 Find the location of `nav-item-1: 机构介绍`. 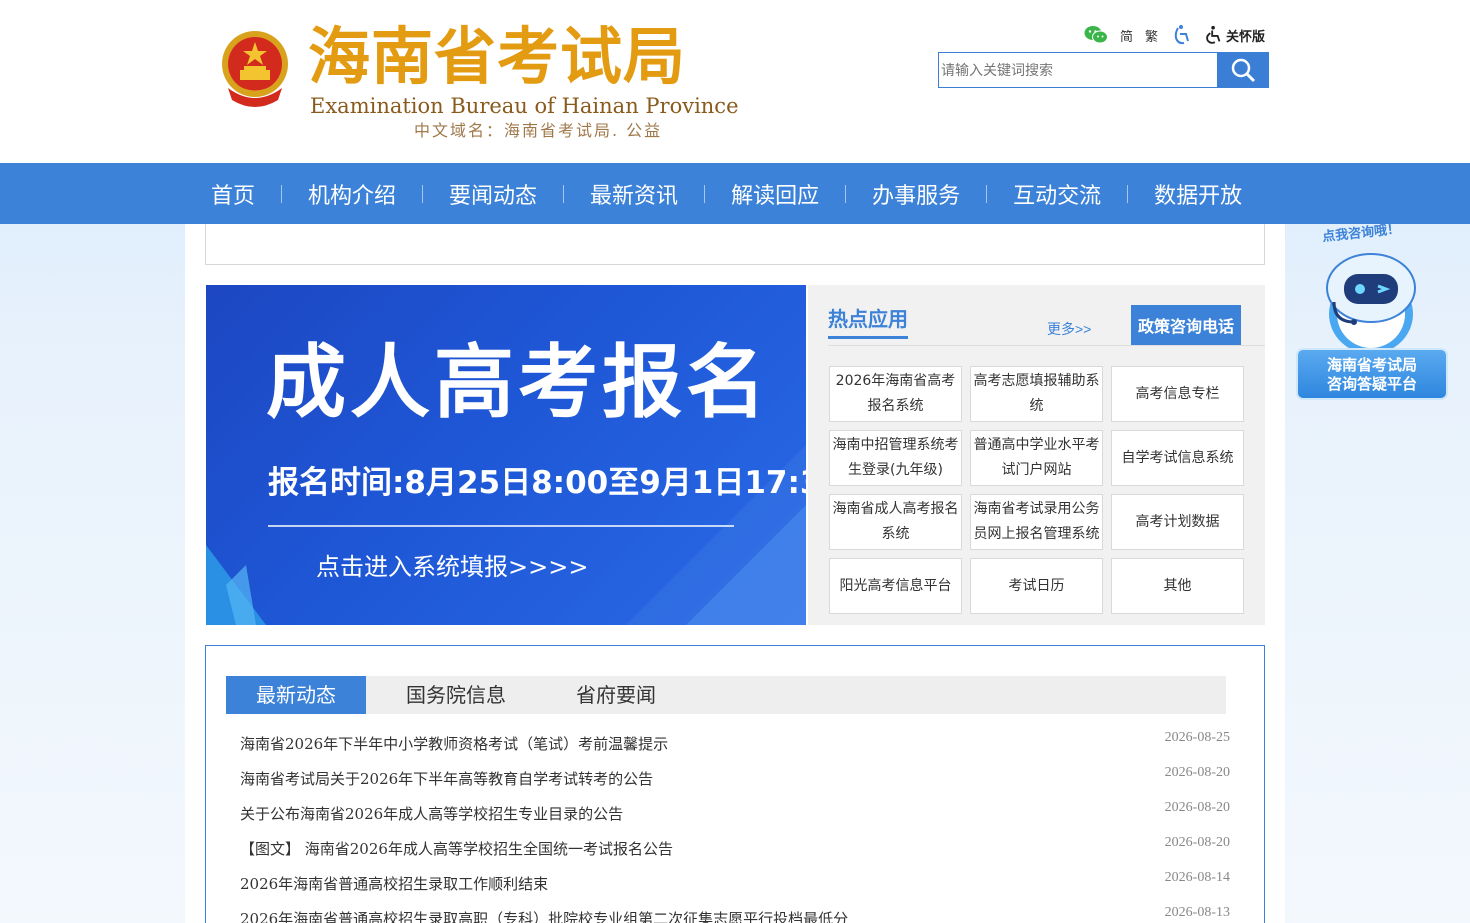

nav-item-1: 机构介绍 is located at coordinates (352, 194).